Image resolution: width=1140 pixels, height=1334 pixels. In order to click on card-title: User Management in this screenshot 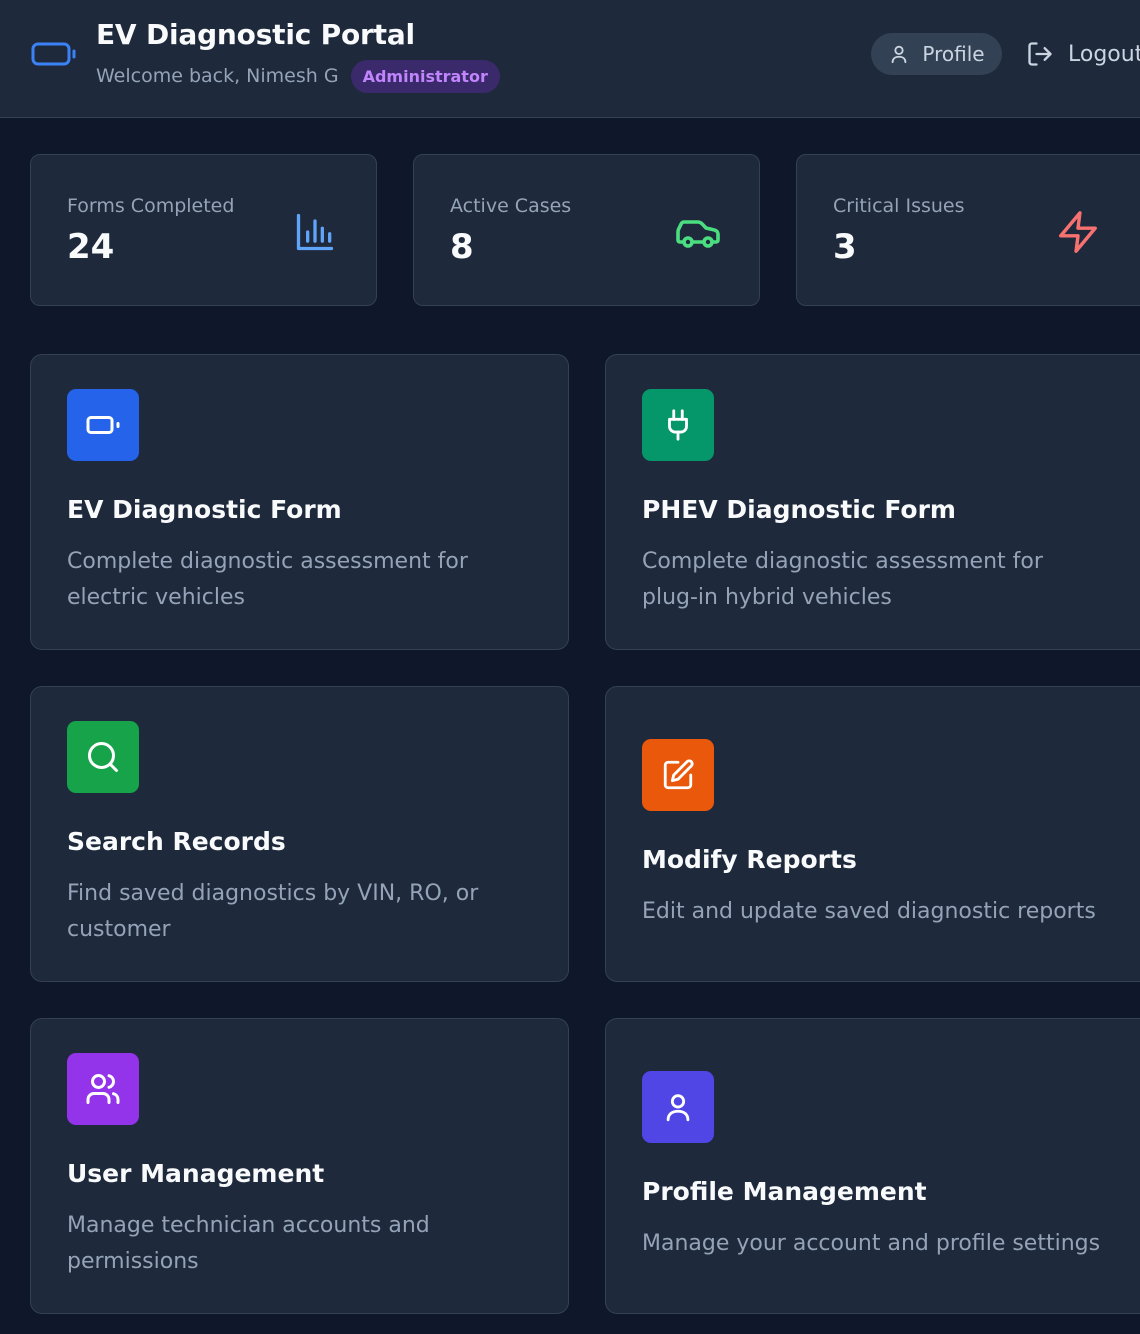, I will do `click(196, 1173)`.